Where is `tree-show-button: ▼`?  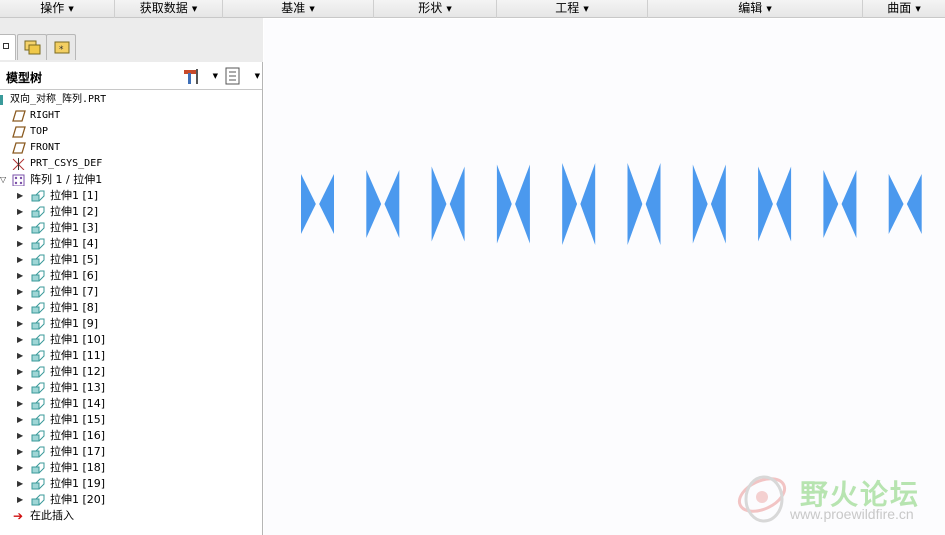
tree-show-button: ▼ is located at coordinates (242, 76).